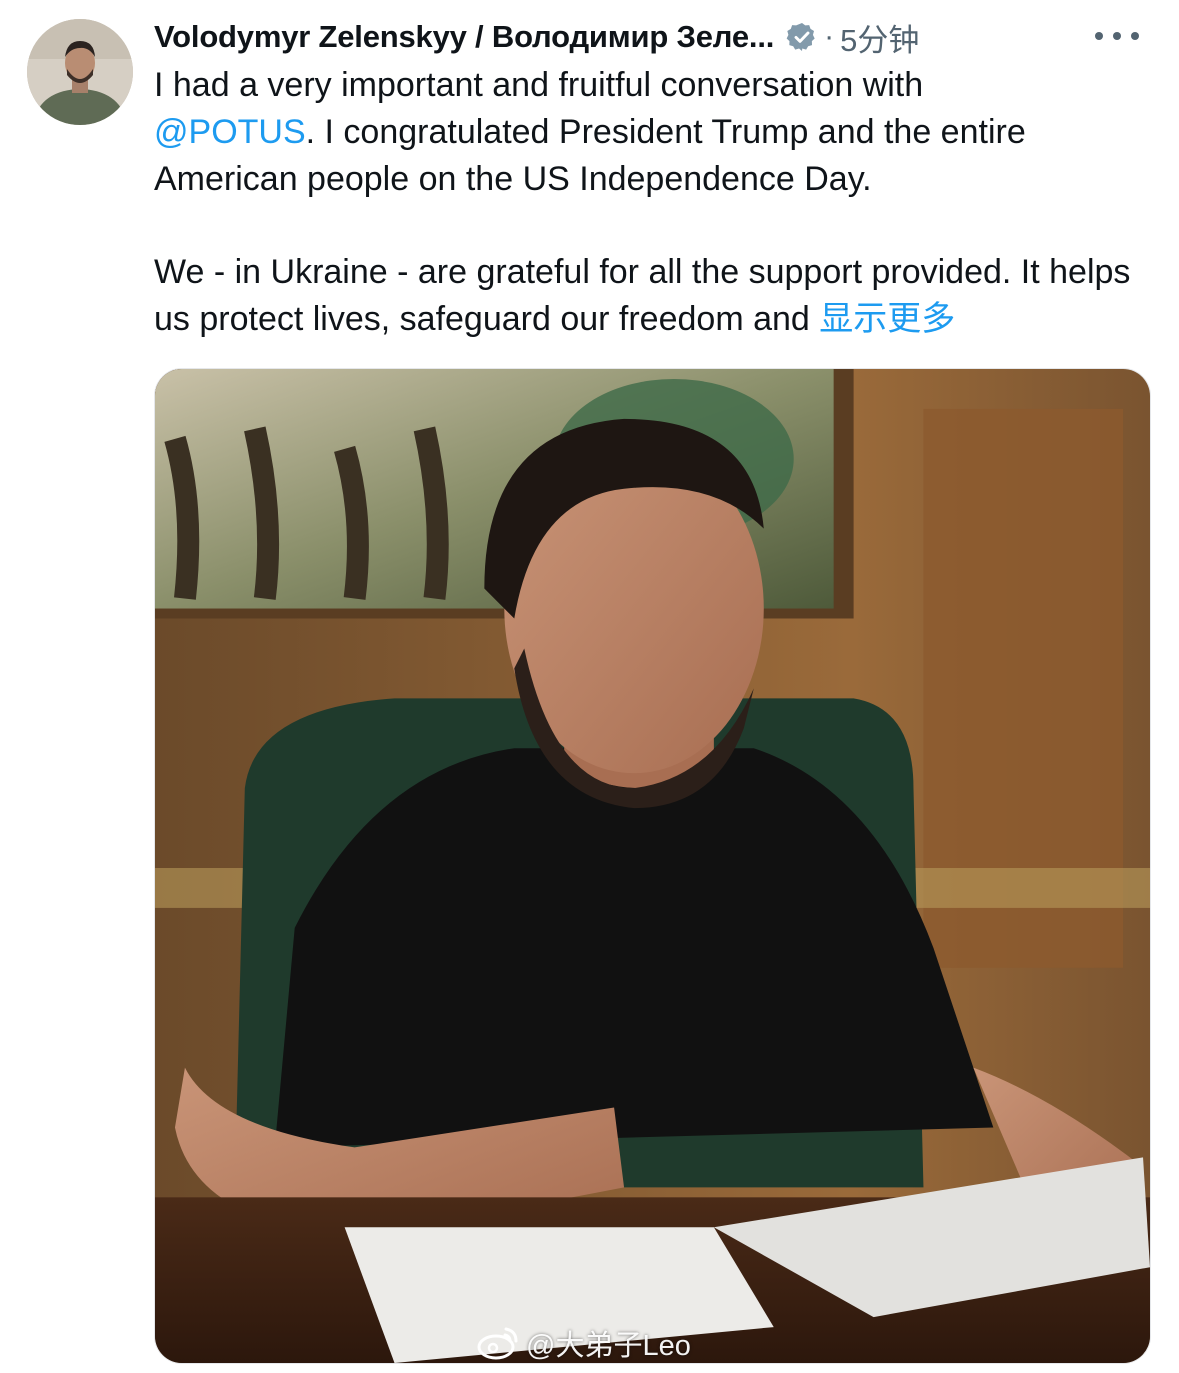 This screenshot has width=1179, height=1373. I want to click on avatar-photo, so click(80, 72).